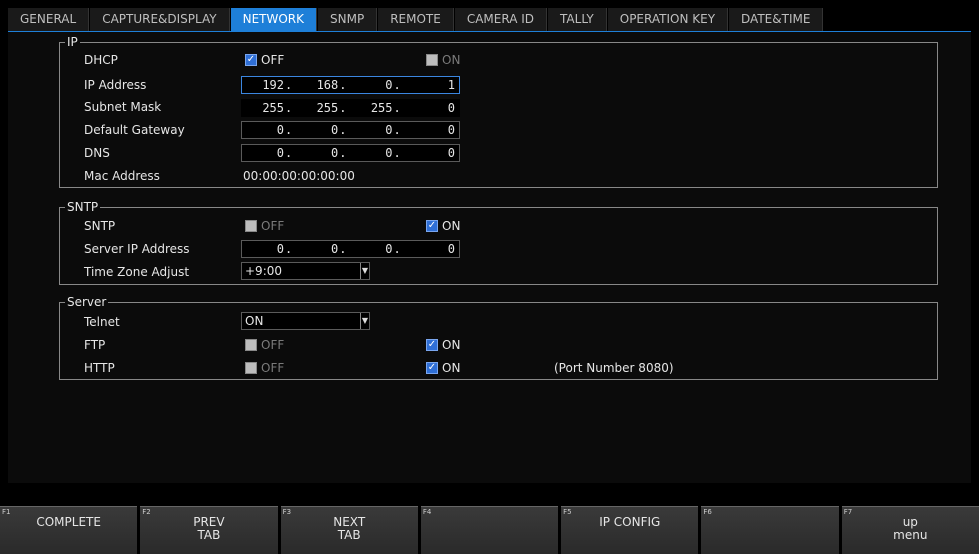  I want to click on sntp-on-checkbox: ✓ ON, so click(443, 226).